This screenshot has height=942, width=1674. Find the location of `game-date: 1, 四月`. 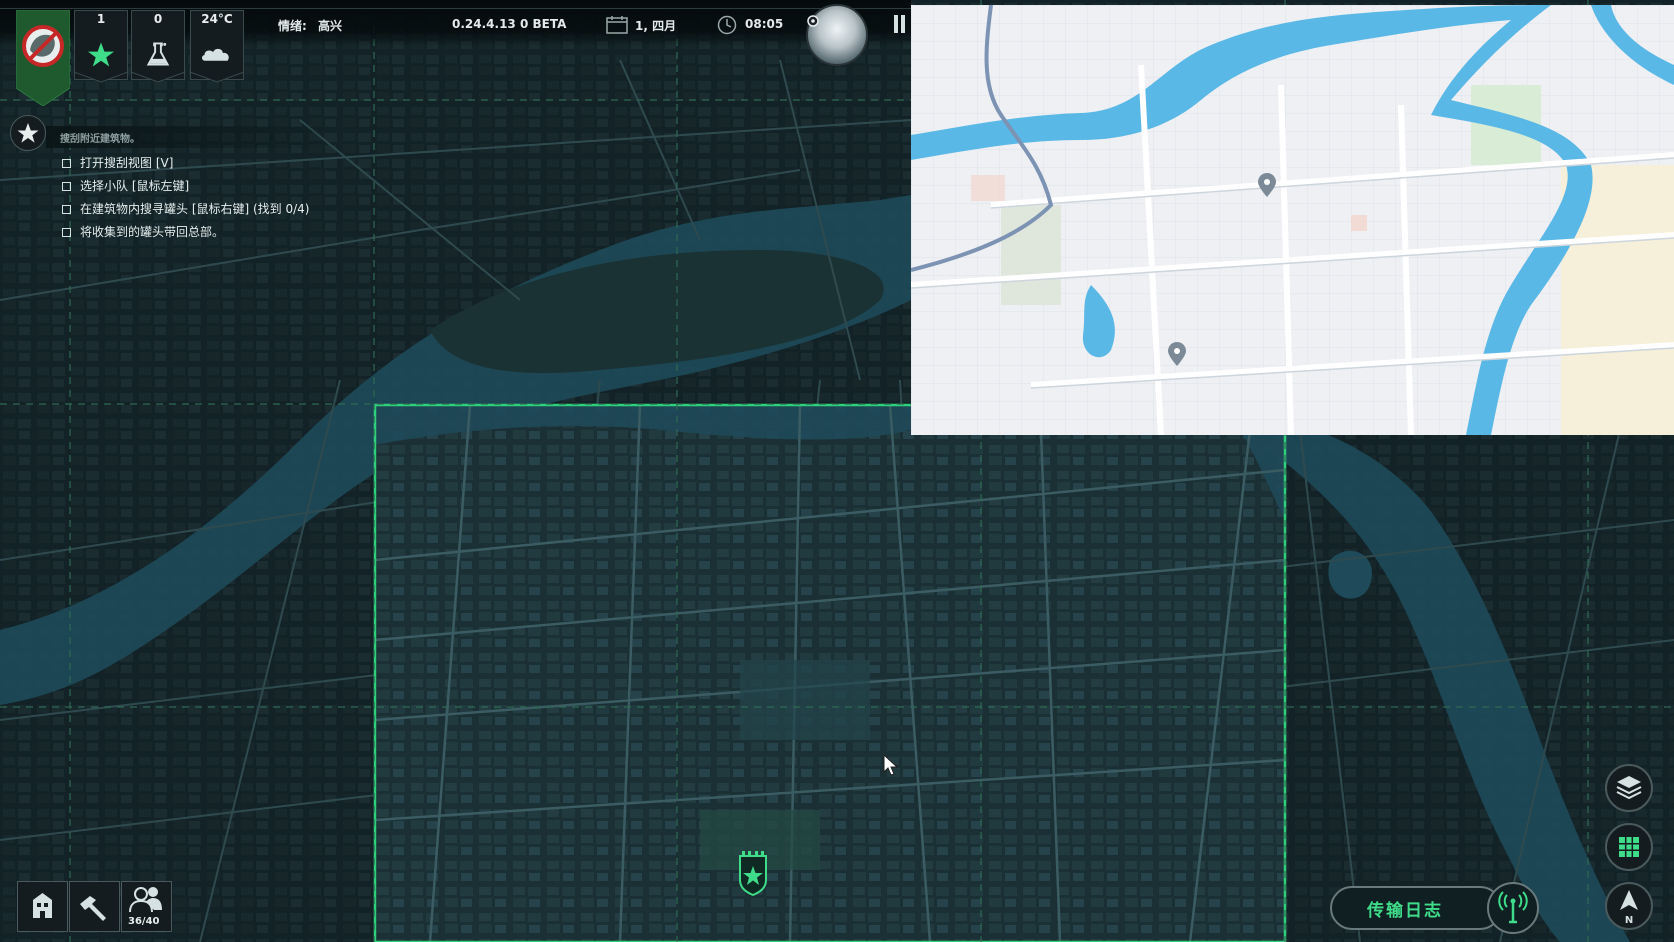

game-date: 1, 四月 is located at coordinates (656, 26).